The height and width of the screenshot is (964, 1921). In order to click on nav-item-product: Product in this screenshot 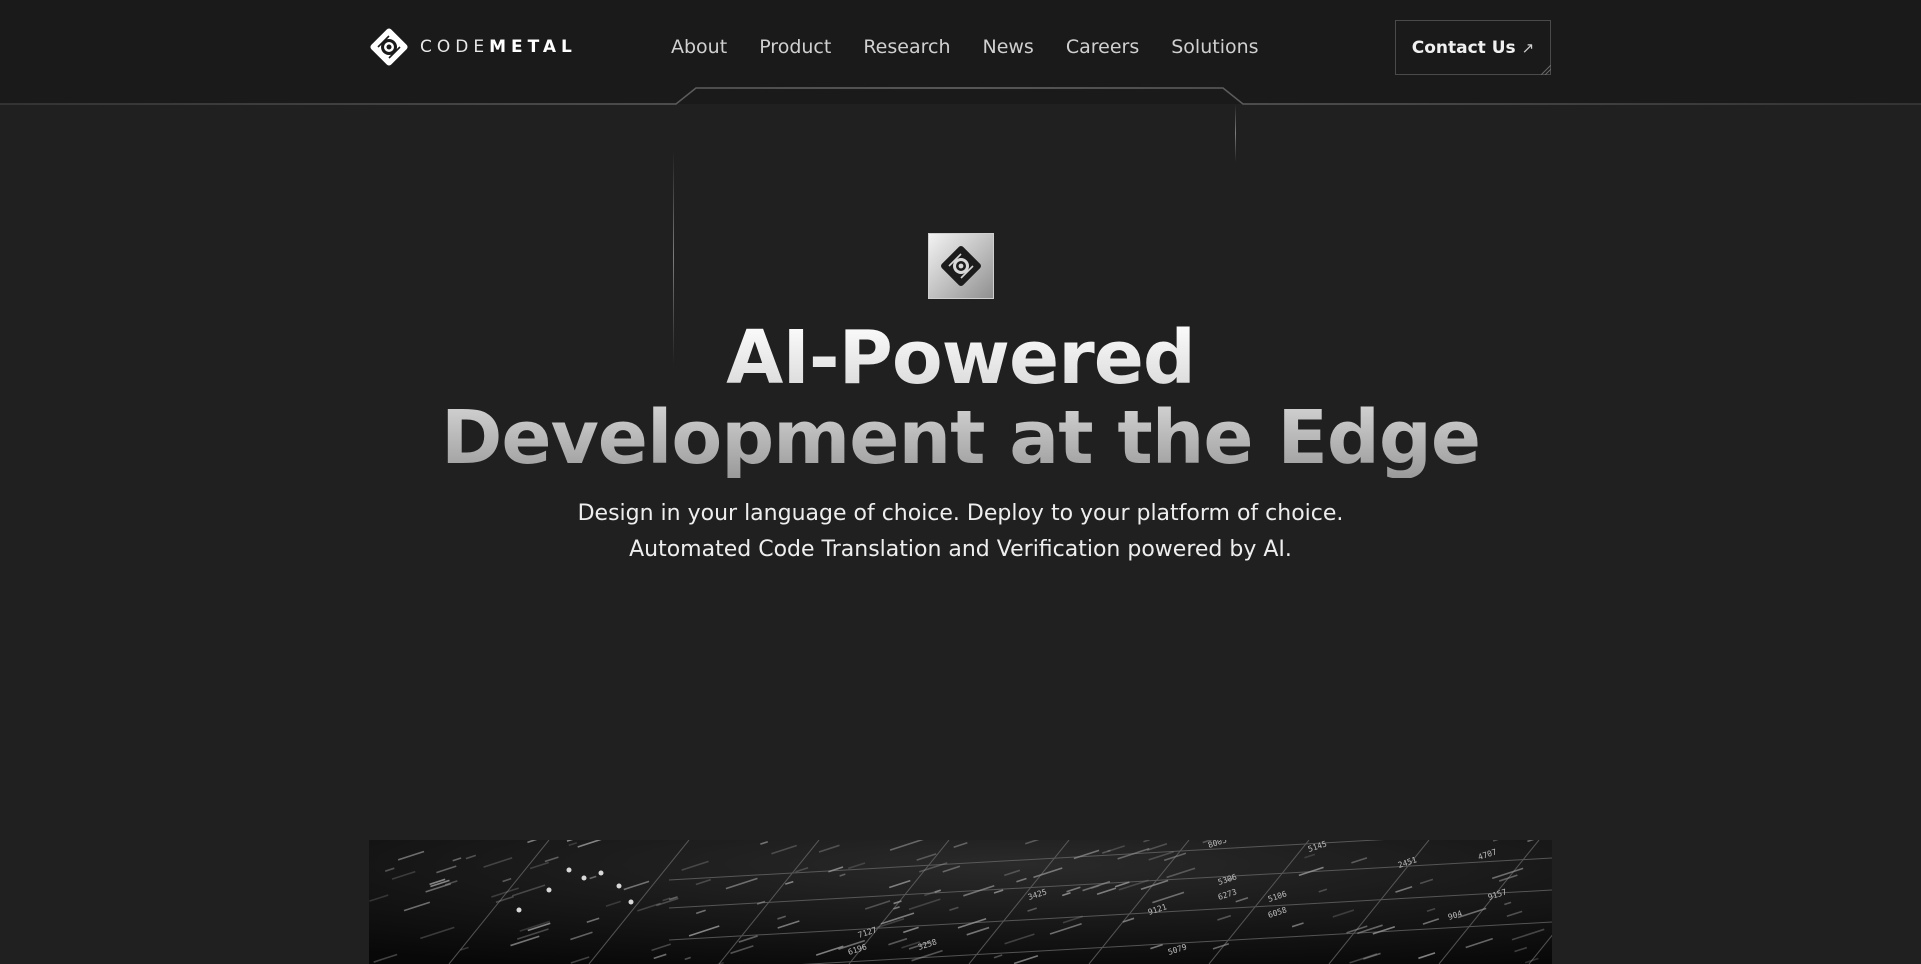, I will do `click(795, 47)`.